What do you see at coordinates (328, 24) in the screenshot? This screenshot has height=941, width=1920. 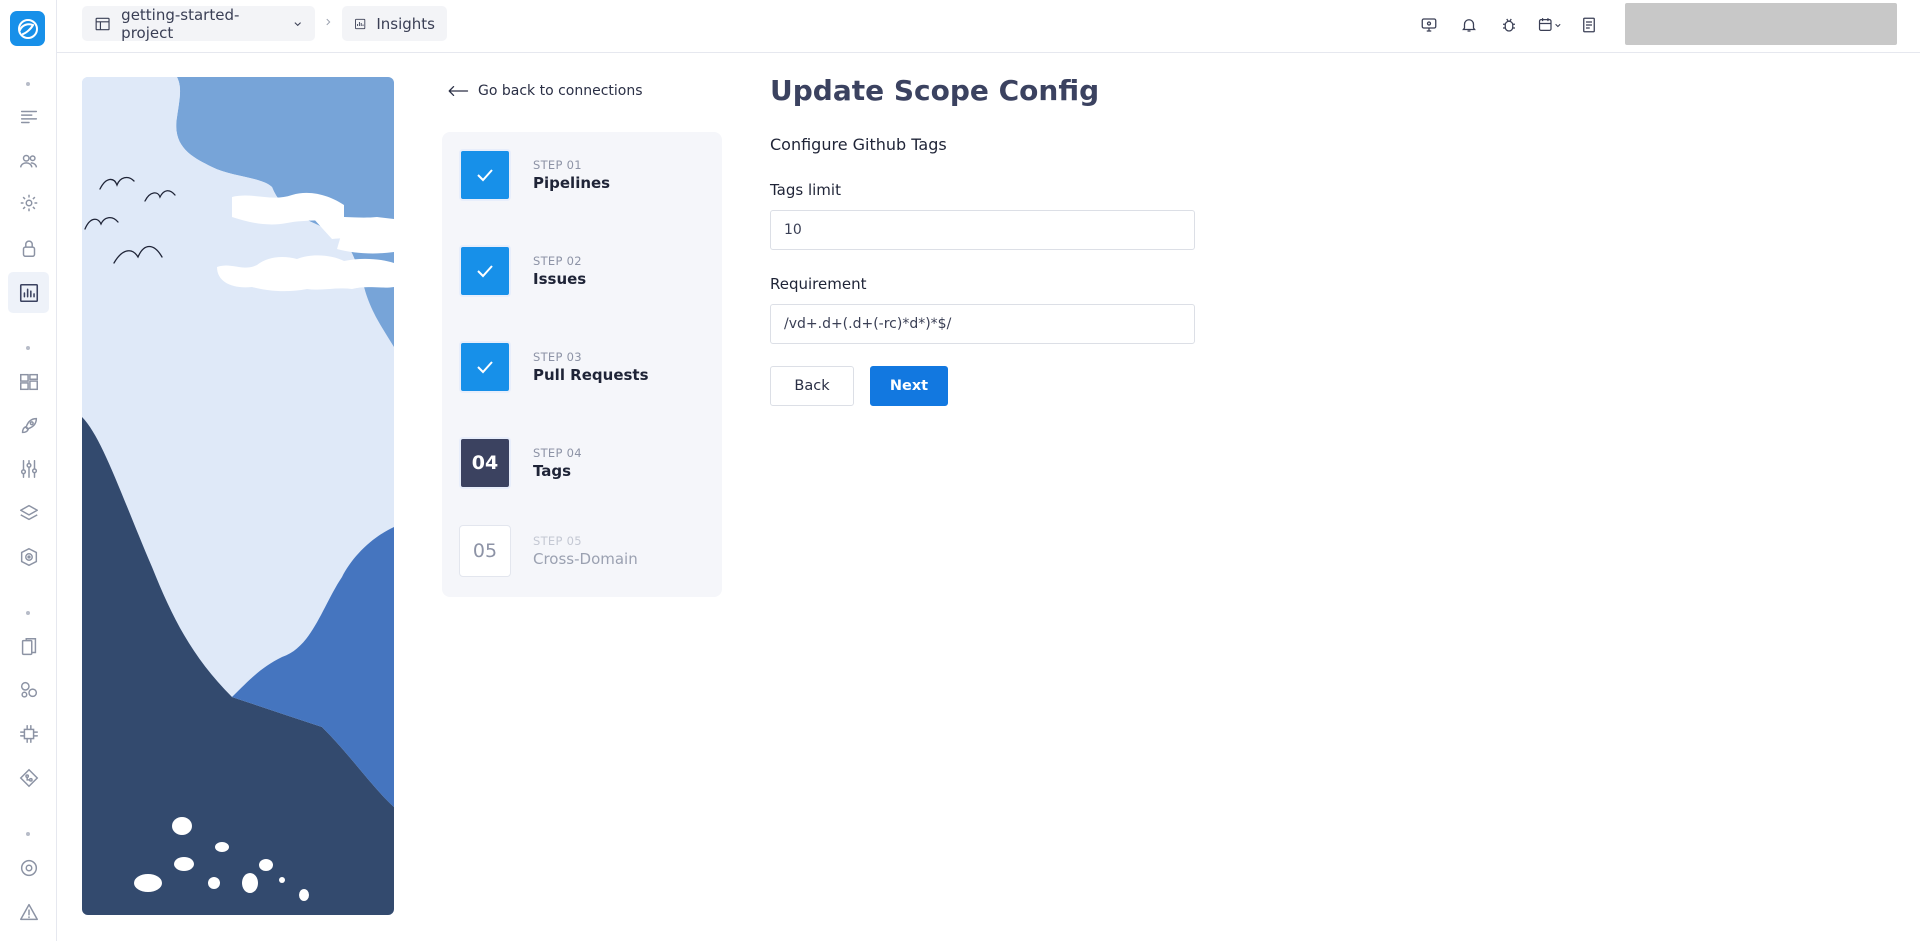 I see `breadcrumb-chevron-icon` at bounding box center [328, 24].